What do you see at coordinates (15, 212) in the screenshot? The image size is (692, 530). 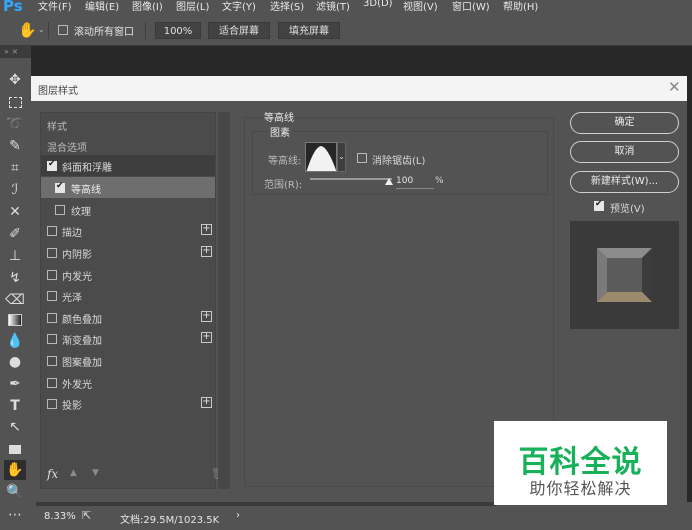 I see `healing-icon: ✕` at bounding box center [15, 212].